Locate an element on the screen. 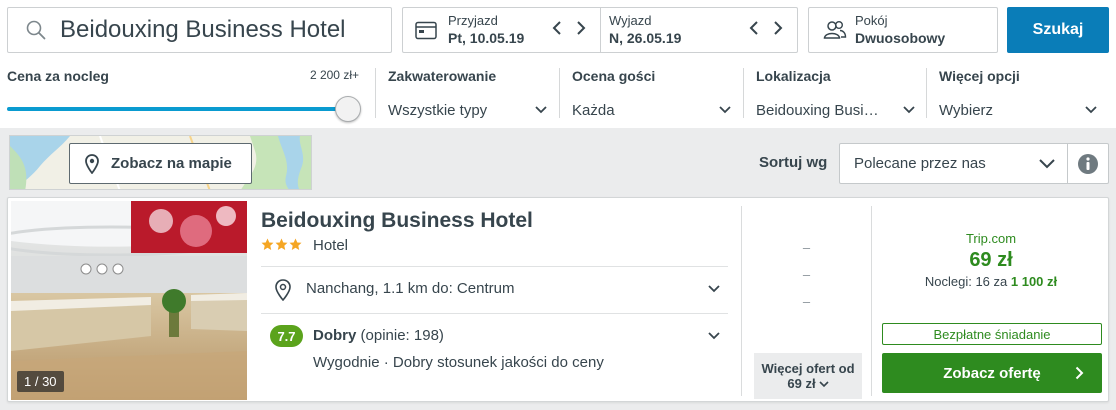 This screenshot has width=1116, height=410. more-options-filter: Więcej opcji Wybierz is located at coordinates (1014, 93).